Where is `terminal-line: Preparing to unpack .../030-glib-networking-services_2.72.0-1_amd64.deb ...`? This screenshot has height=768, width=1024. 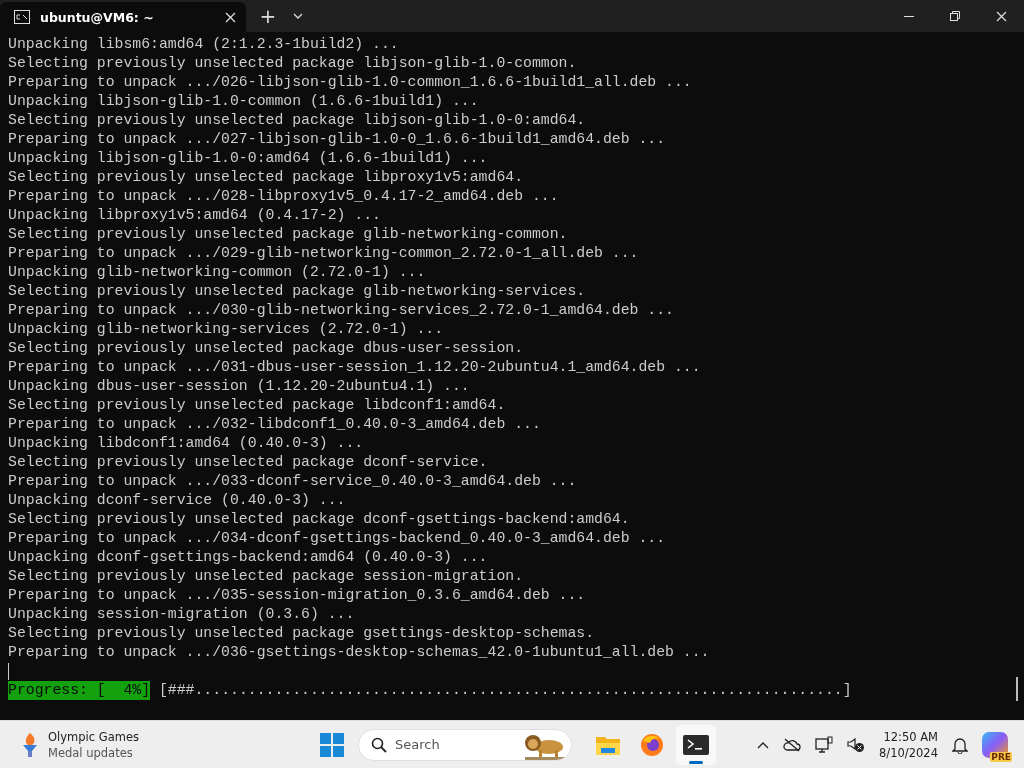 terminal-line: Preparing to unpack .../030-glib-networking-services_2.72.0-1_amd64.deb ... is located at coordinates (341, 310).